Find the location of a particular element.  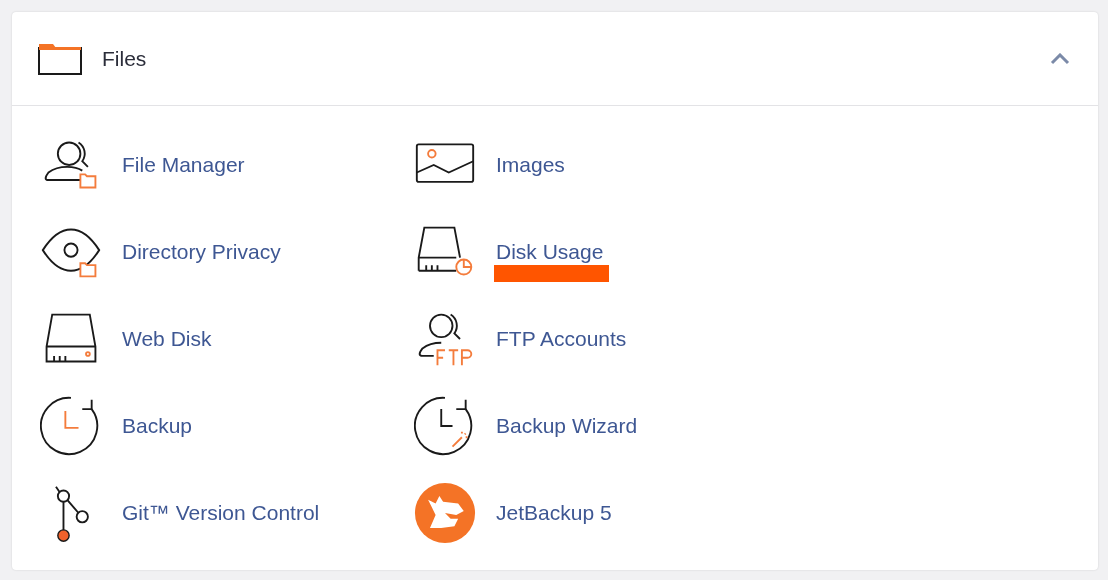

tool-link: Disk Usage is located at coordinates (550, 251).